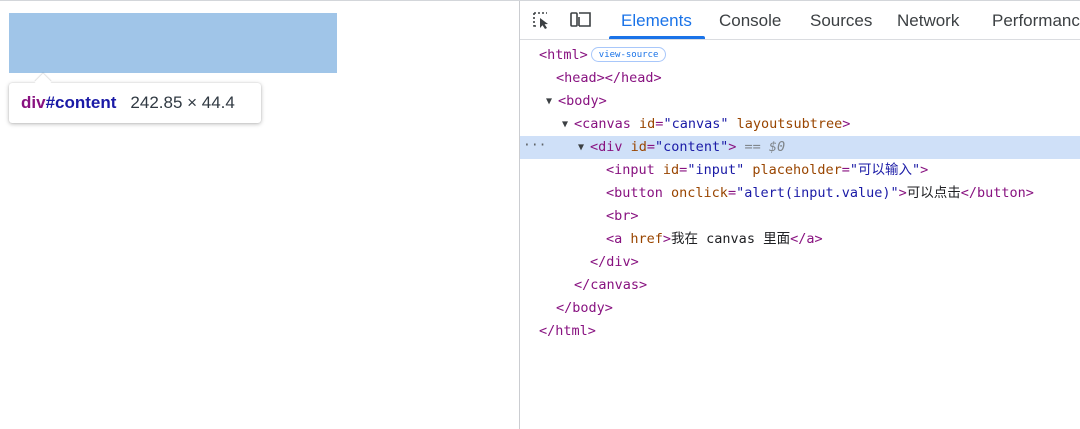 Image resolution: width=1080 pixels, height=429 pixels. Describe the element at coordinates (699, 193) in the screenshot. I see `button-attr-onclick: onclick` at that location.